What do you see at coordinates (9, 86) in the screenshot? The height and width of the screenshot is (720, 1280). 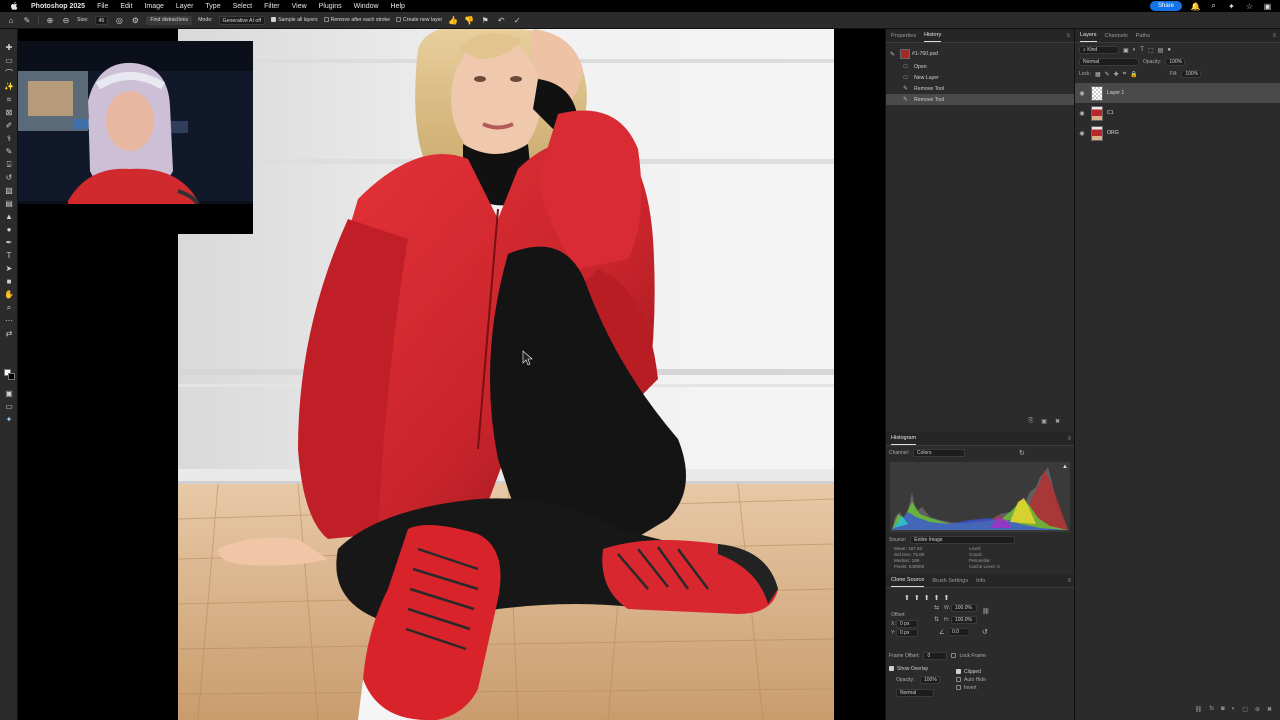 I see `object-select-tool-icon: ✨` at bounding box center [9, 86].